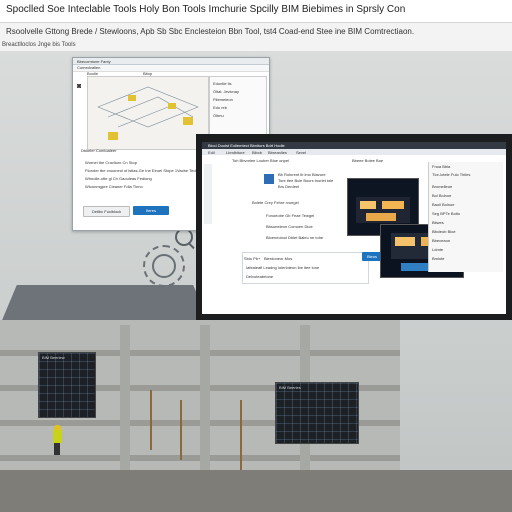 This screenshot has width=512, height=512. What do you see at coordinates (317, 413) in the screenshot?
I see `bim-tablet-right: BIM Beerles` at bounding box center [317, 413].